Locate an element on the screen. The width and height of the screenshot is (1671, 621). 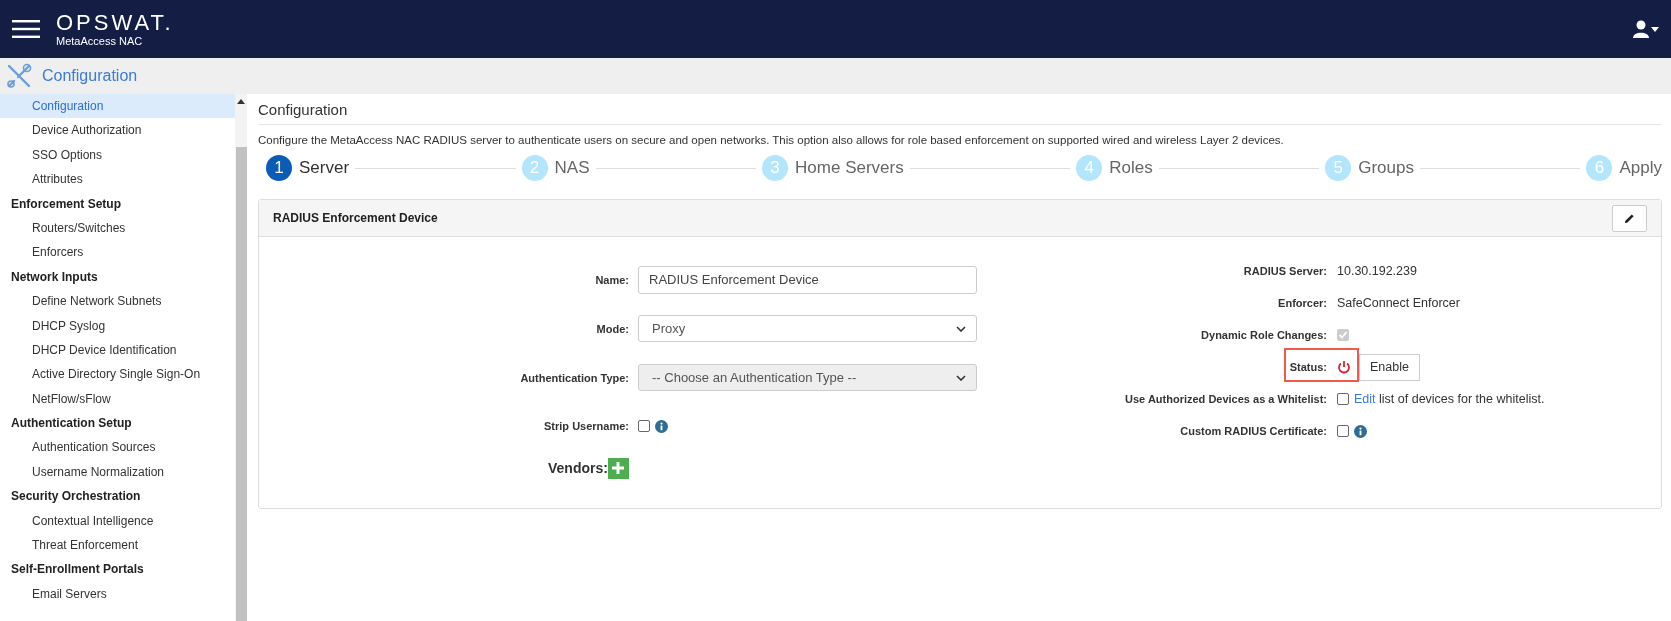
field-label: Name: is located at coordinates (611, 279).